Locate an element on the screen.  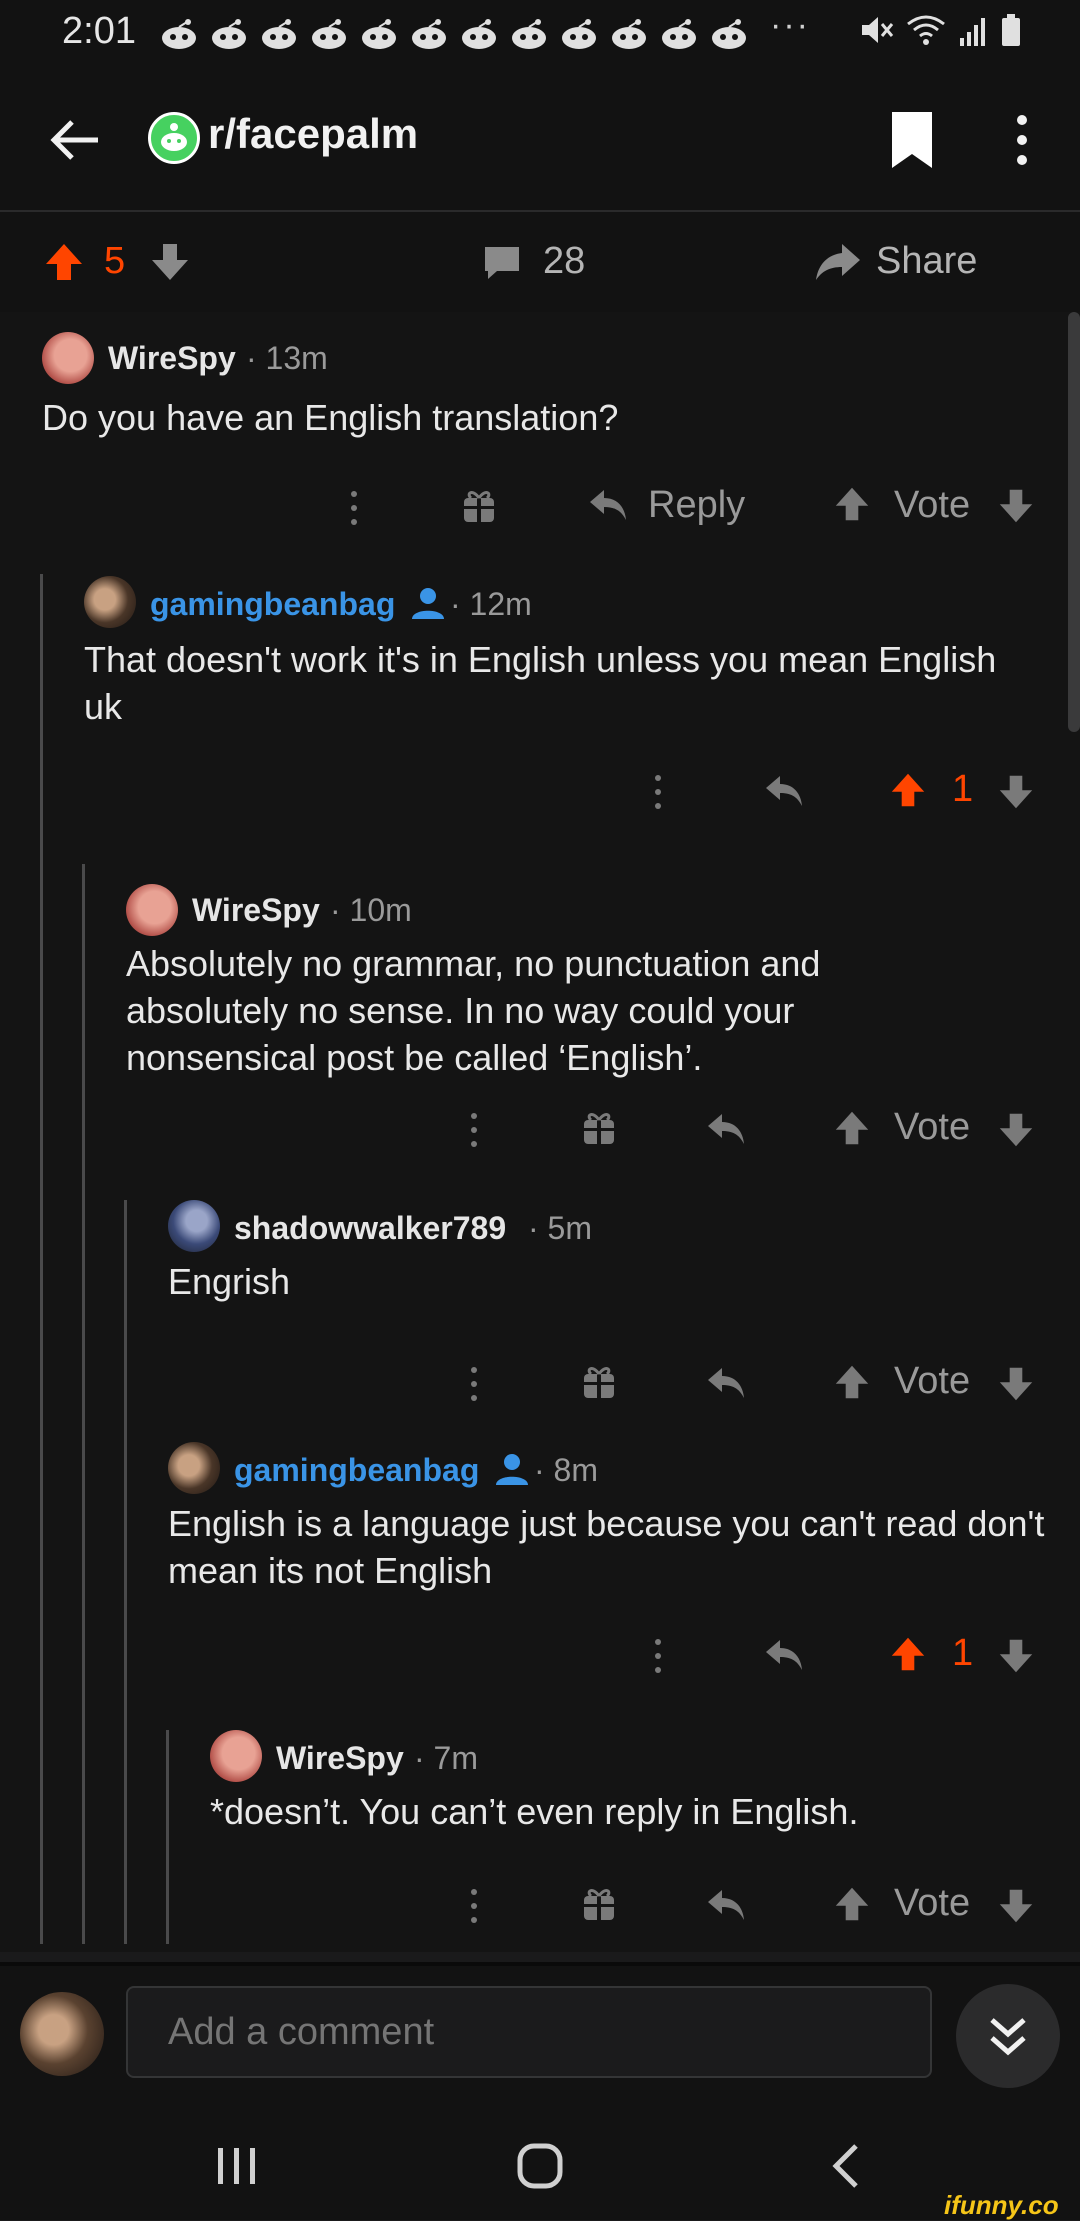
chevron-double-down-icon is located at coordinates (1008, 2037).